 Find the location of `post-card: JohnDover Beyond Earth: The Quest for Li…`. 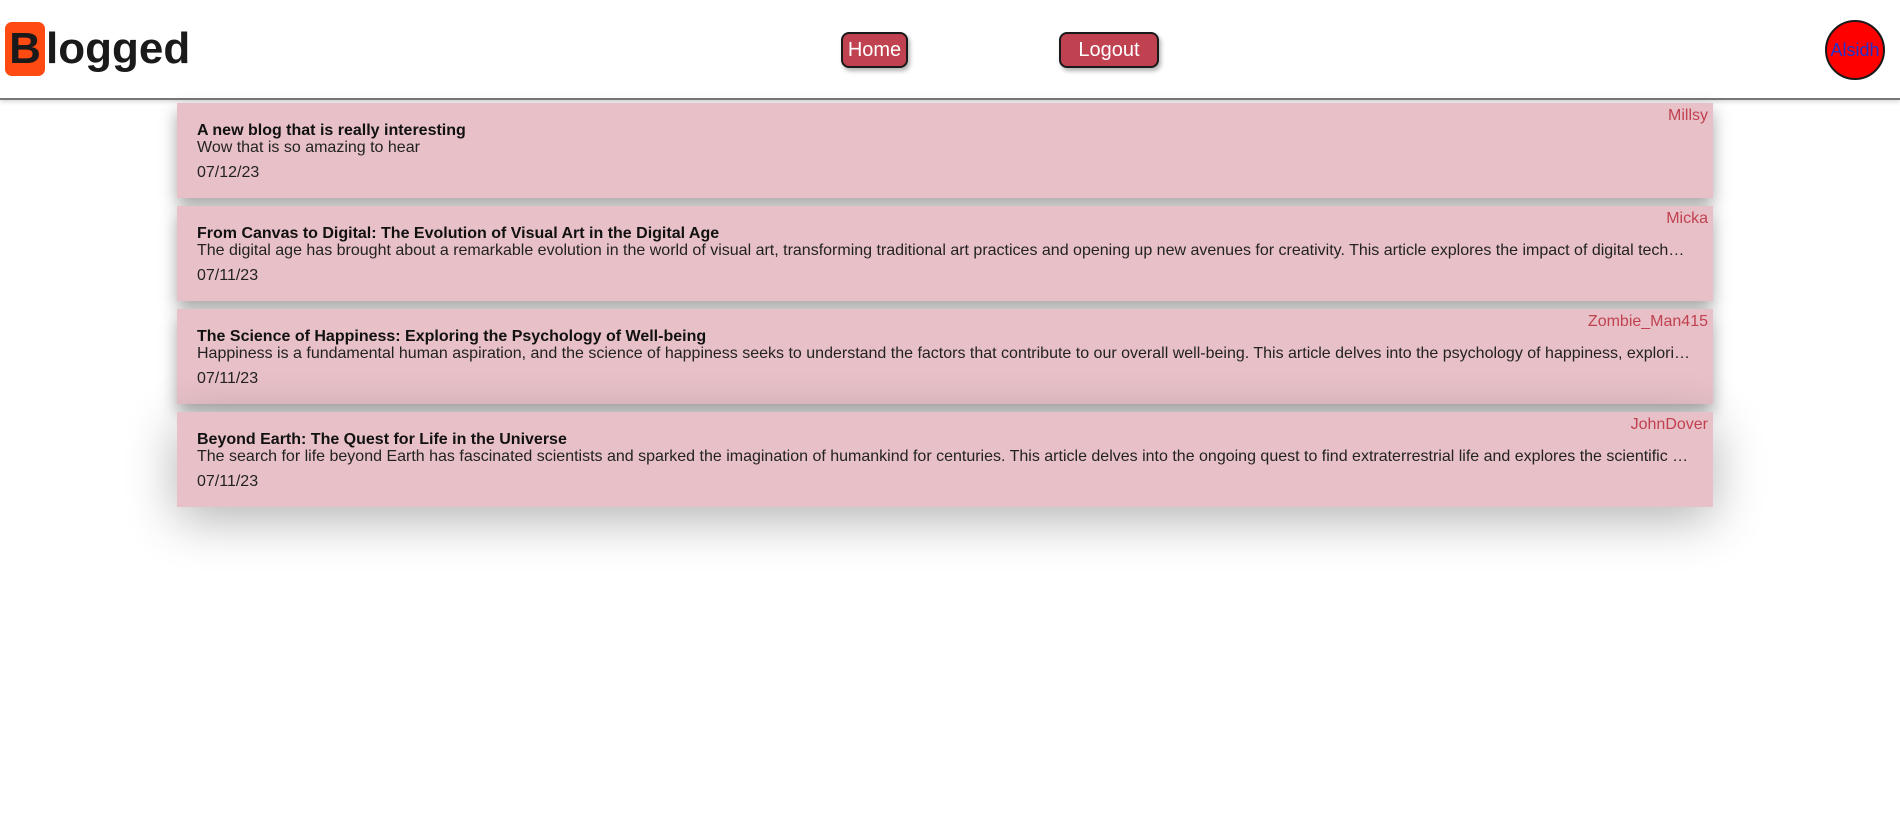

post-card: JohnDover Beyond Earth: The Quest for Li… is located at coordinates (945, 459).